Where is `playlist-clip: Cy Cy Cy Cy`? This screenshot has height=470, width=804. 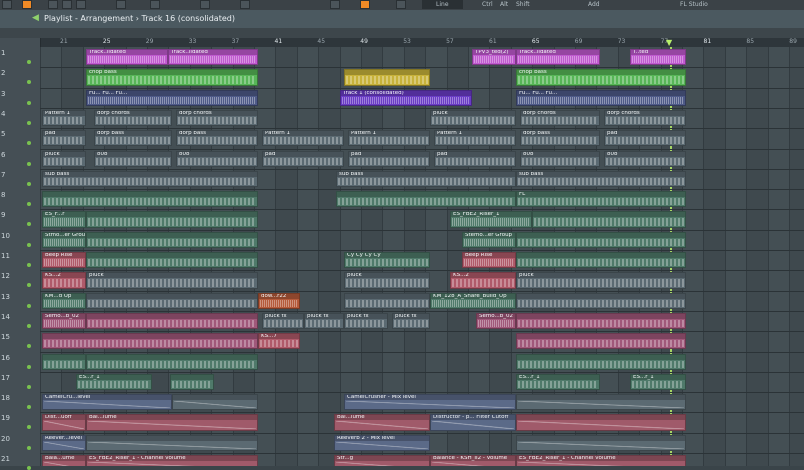 playlist-clip: Cy Cy Cy Cy is located at coordinates (387, 260).